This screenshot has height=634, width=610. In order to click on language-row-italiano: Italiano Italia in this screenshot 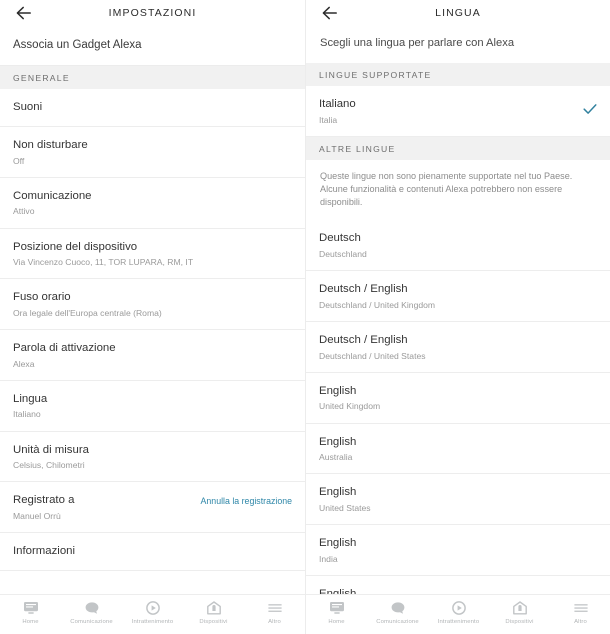, I will do `click(458, 111)`.